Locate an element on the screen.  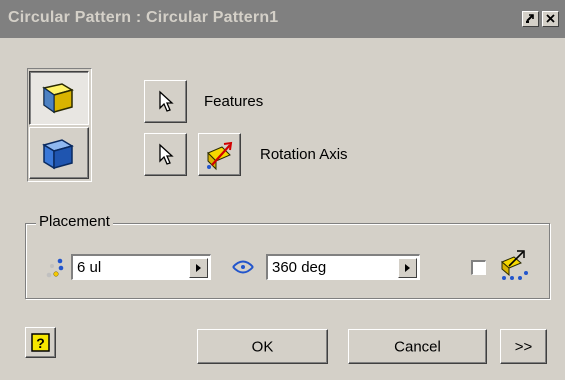
fitted-direction-icon is located at coordinates (514, 265).